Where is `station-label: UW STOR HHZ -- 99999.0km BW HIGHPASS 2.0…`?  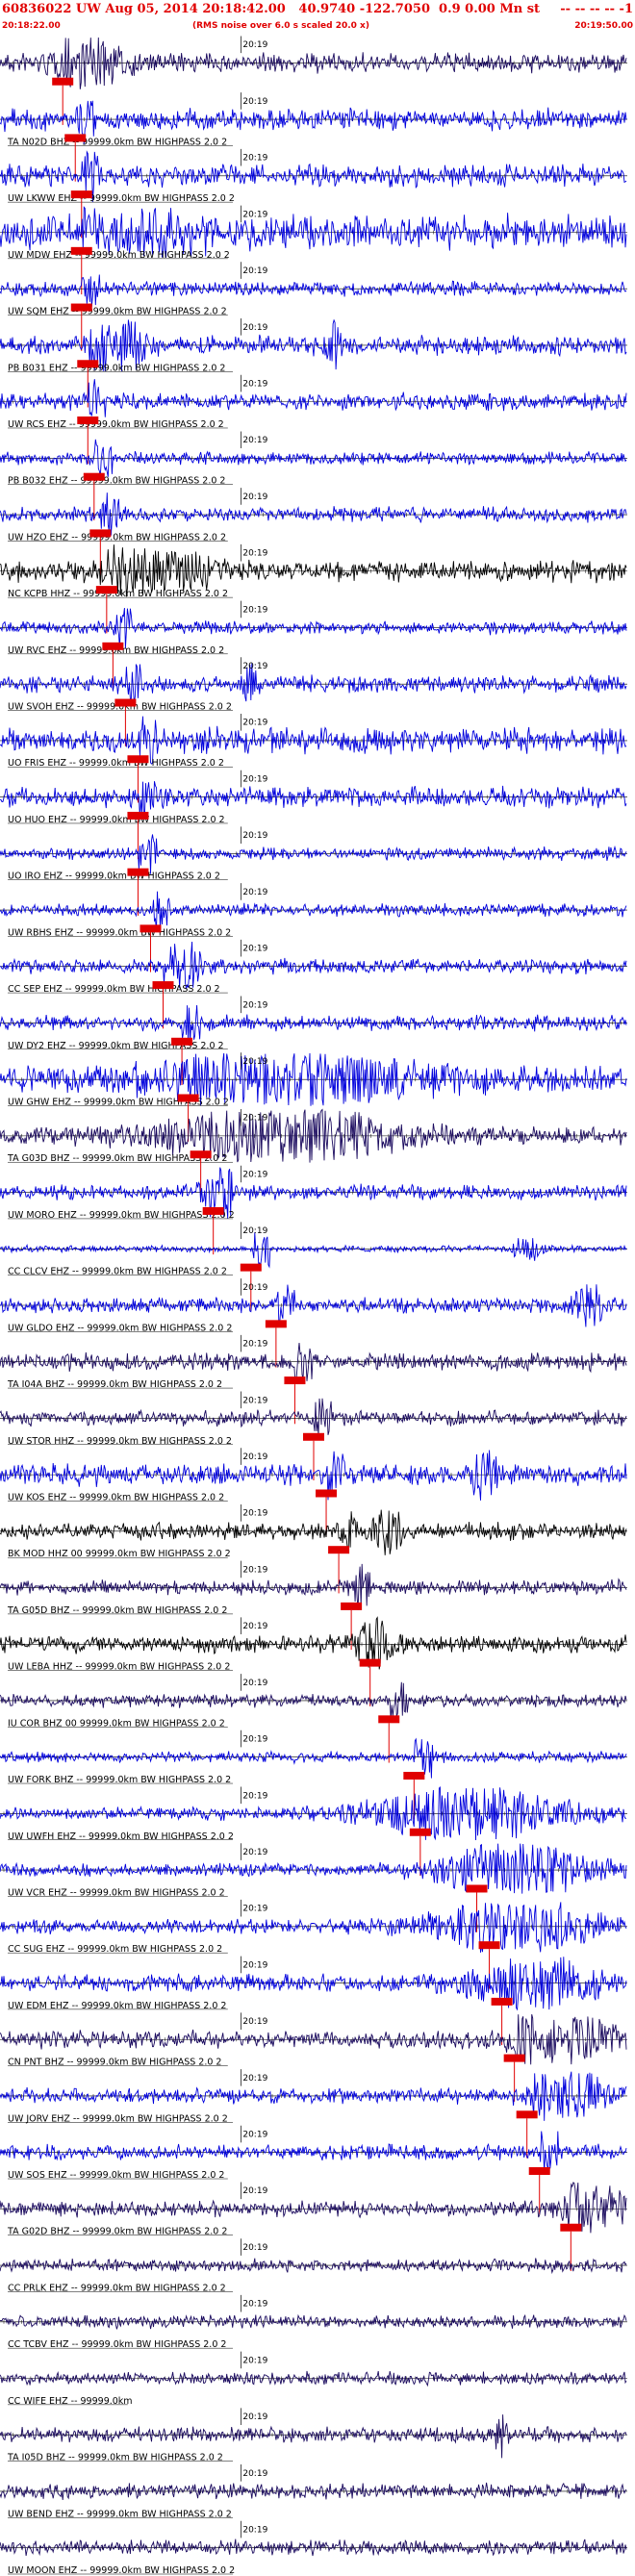
station-label: UW STOR HHZ -- 99999.0km BW HIGHPASS 2.0… is located at coordinates (120, 1441).